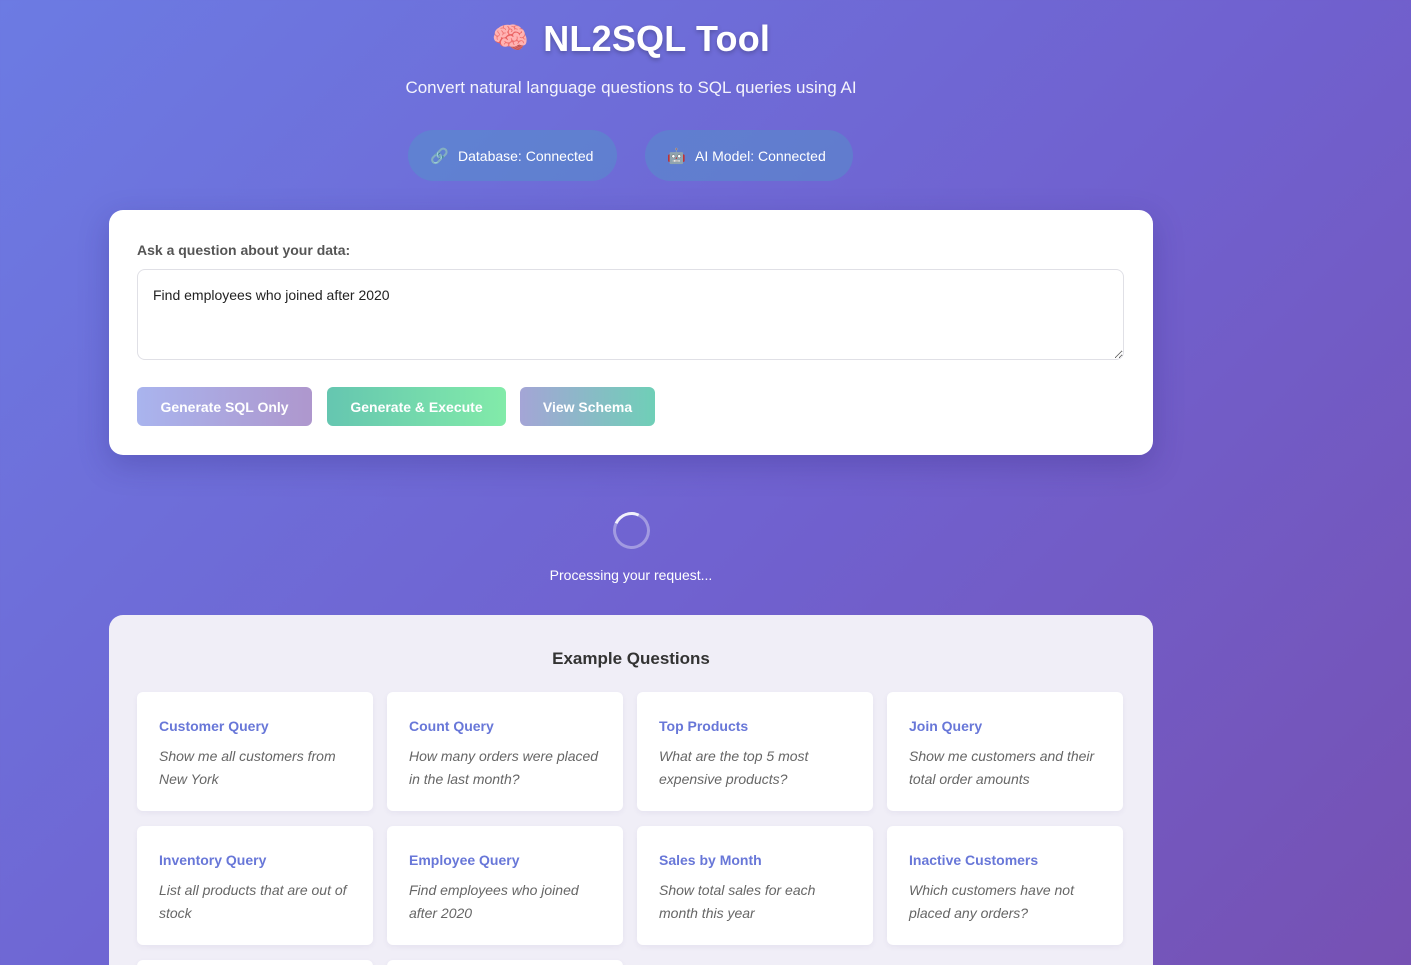  I want to click on question-label: Ask a question about your data:, so click(244, 250).